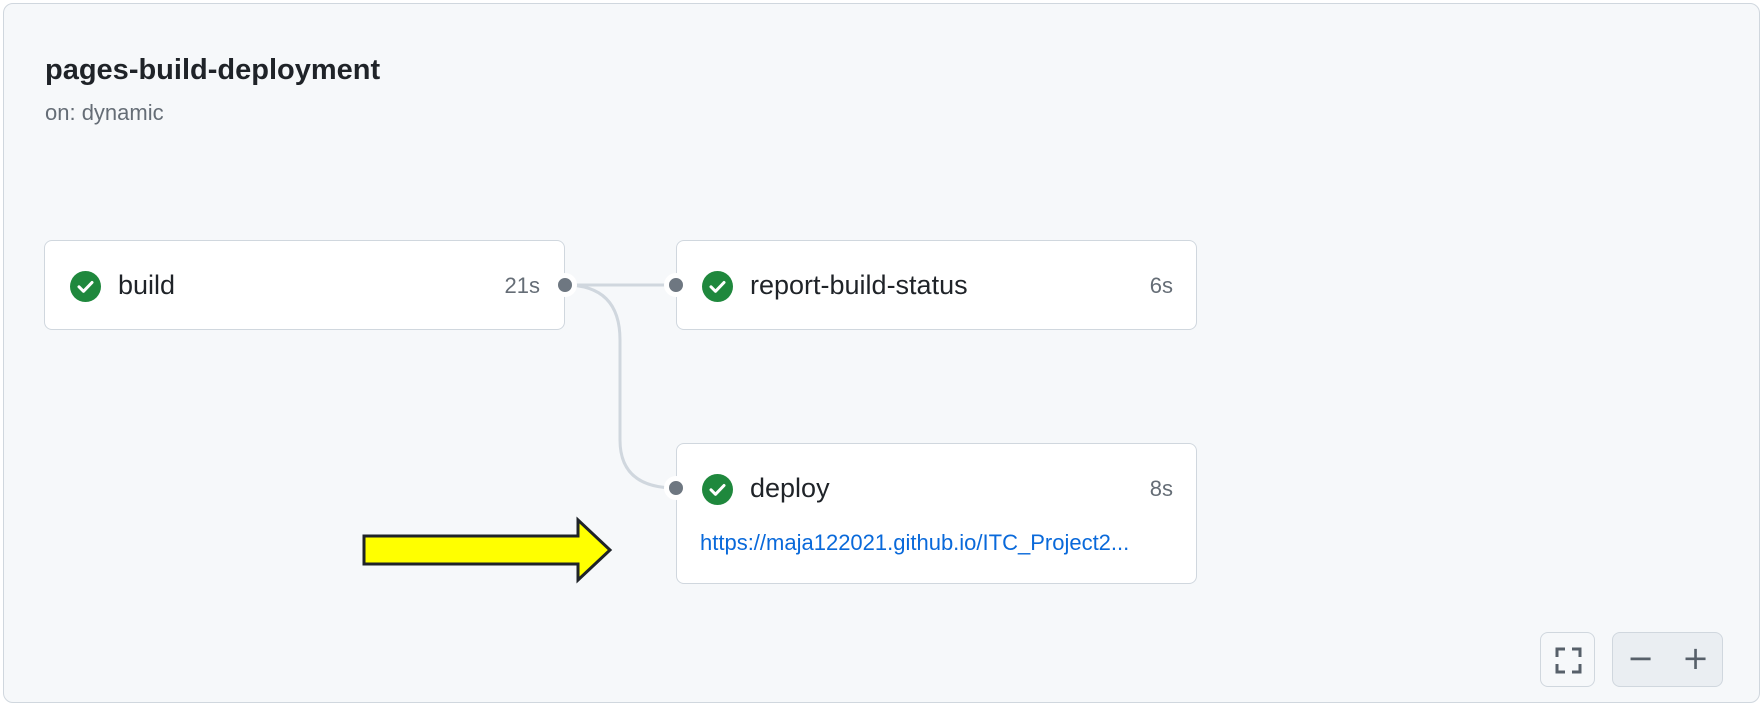 This screenshot has width=1763, height=703. I want to click on job-row: report-build-status 6s, so click(936, 285).